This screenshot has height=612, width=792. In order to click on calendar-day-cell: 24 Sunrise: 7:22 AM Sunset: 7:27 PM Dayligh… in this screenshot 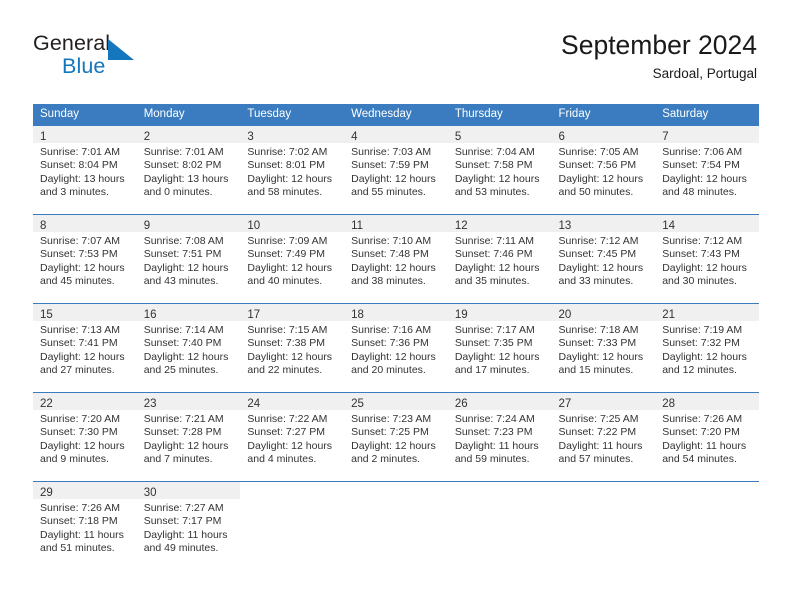, I will do `click(292, 437)`.